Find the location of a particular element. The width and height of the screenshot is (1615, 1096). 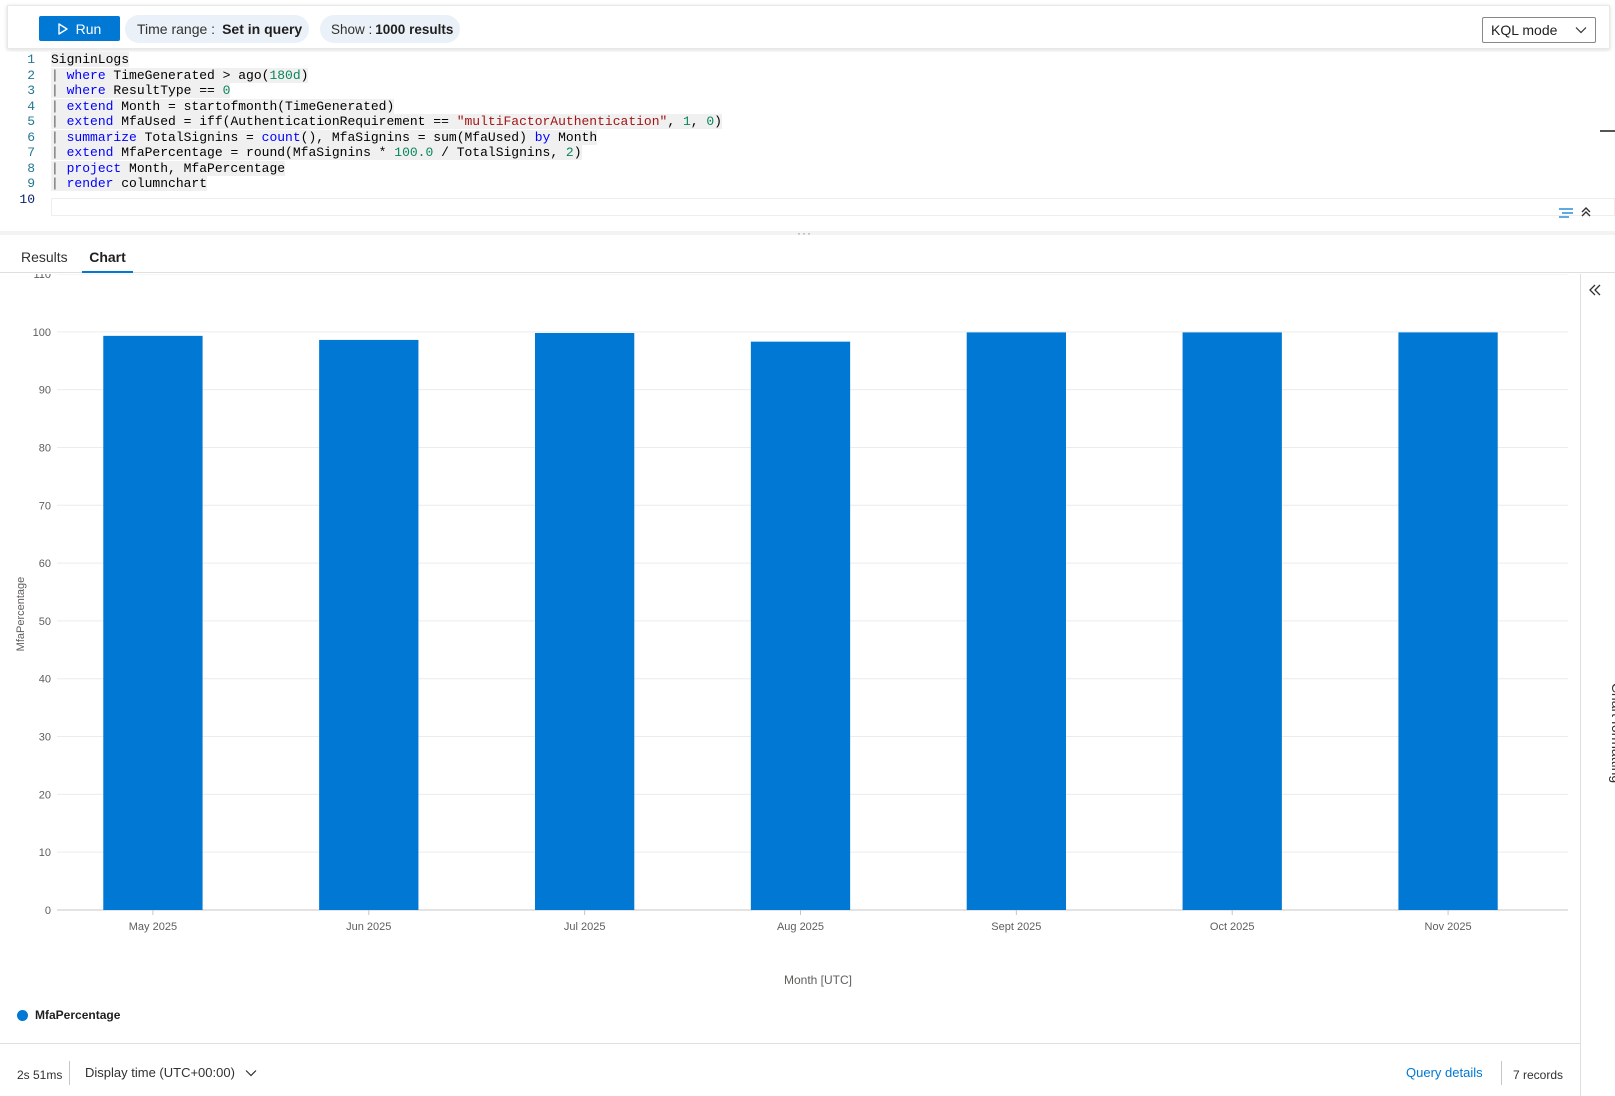

line-number: 1 is located at coordinates (31, 59).